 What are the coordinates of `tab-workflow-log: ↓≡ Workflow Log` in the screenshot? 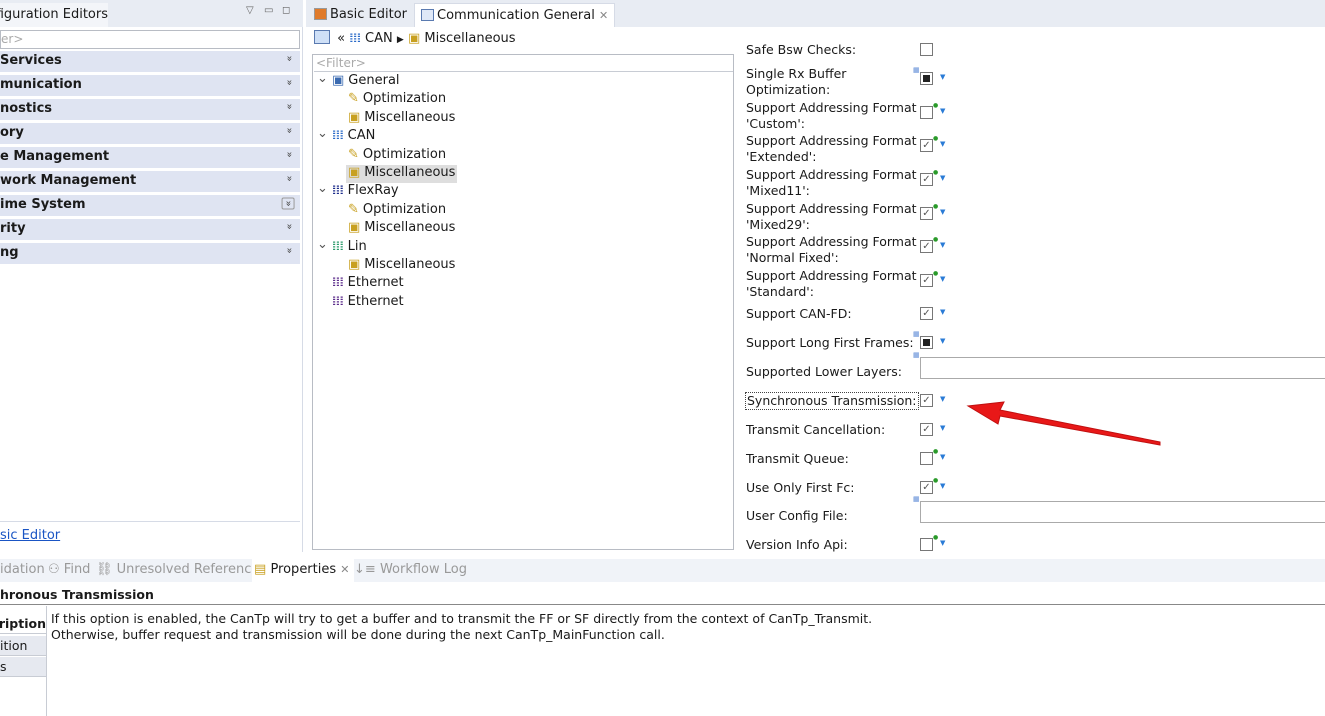 It's located at (410, 569).